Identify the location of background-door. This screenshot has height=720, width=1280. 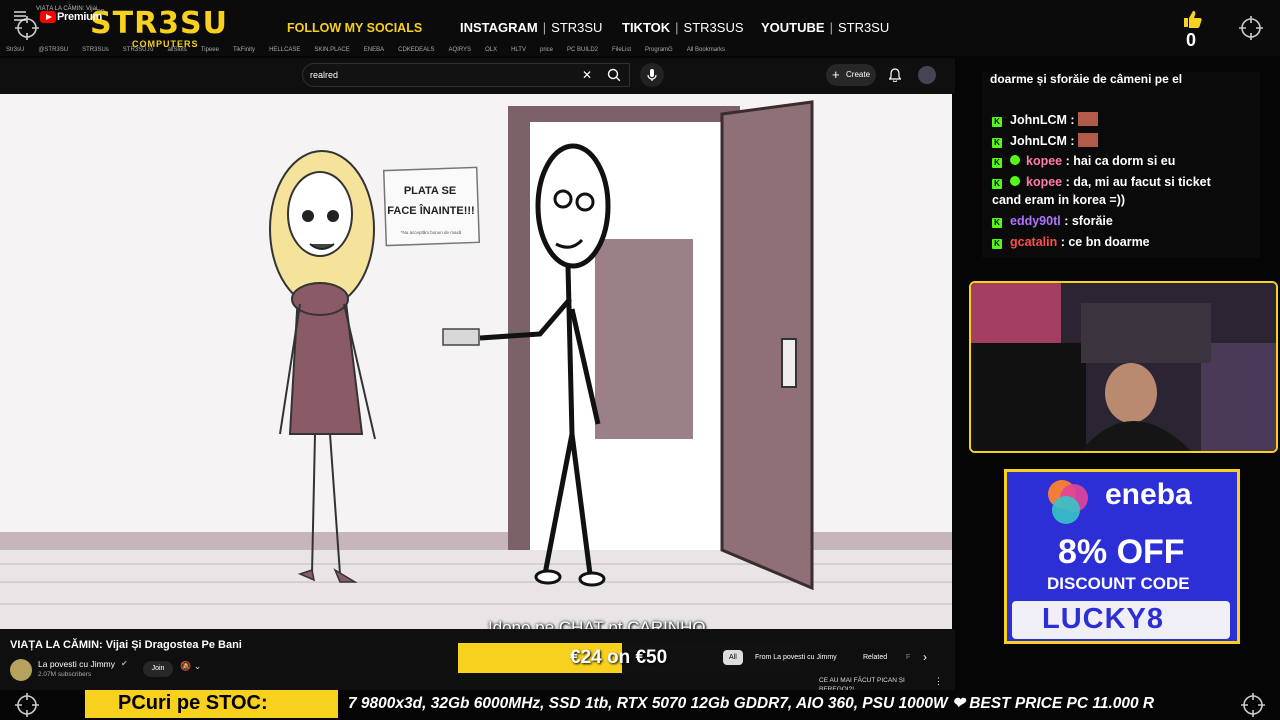
(644, 339).